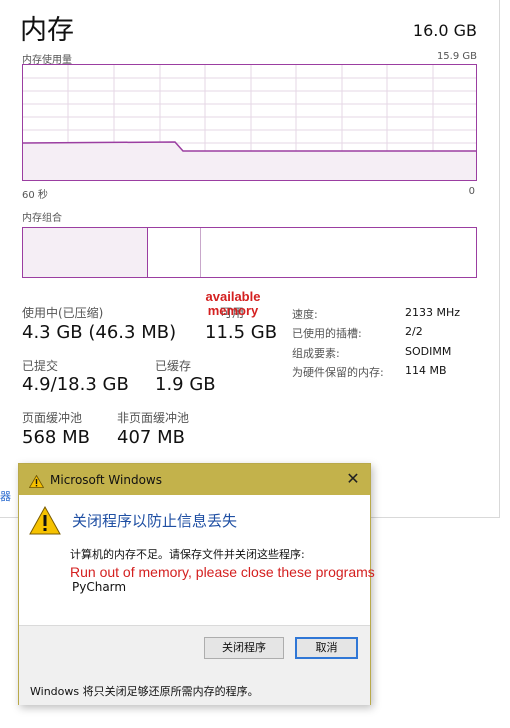 This screenshot has height=728, width=510. I want to click on composition-label: 内存组合, so click(42, 218).